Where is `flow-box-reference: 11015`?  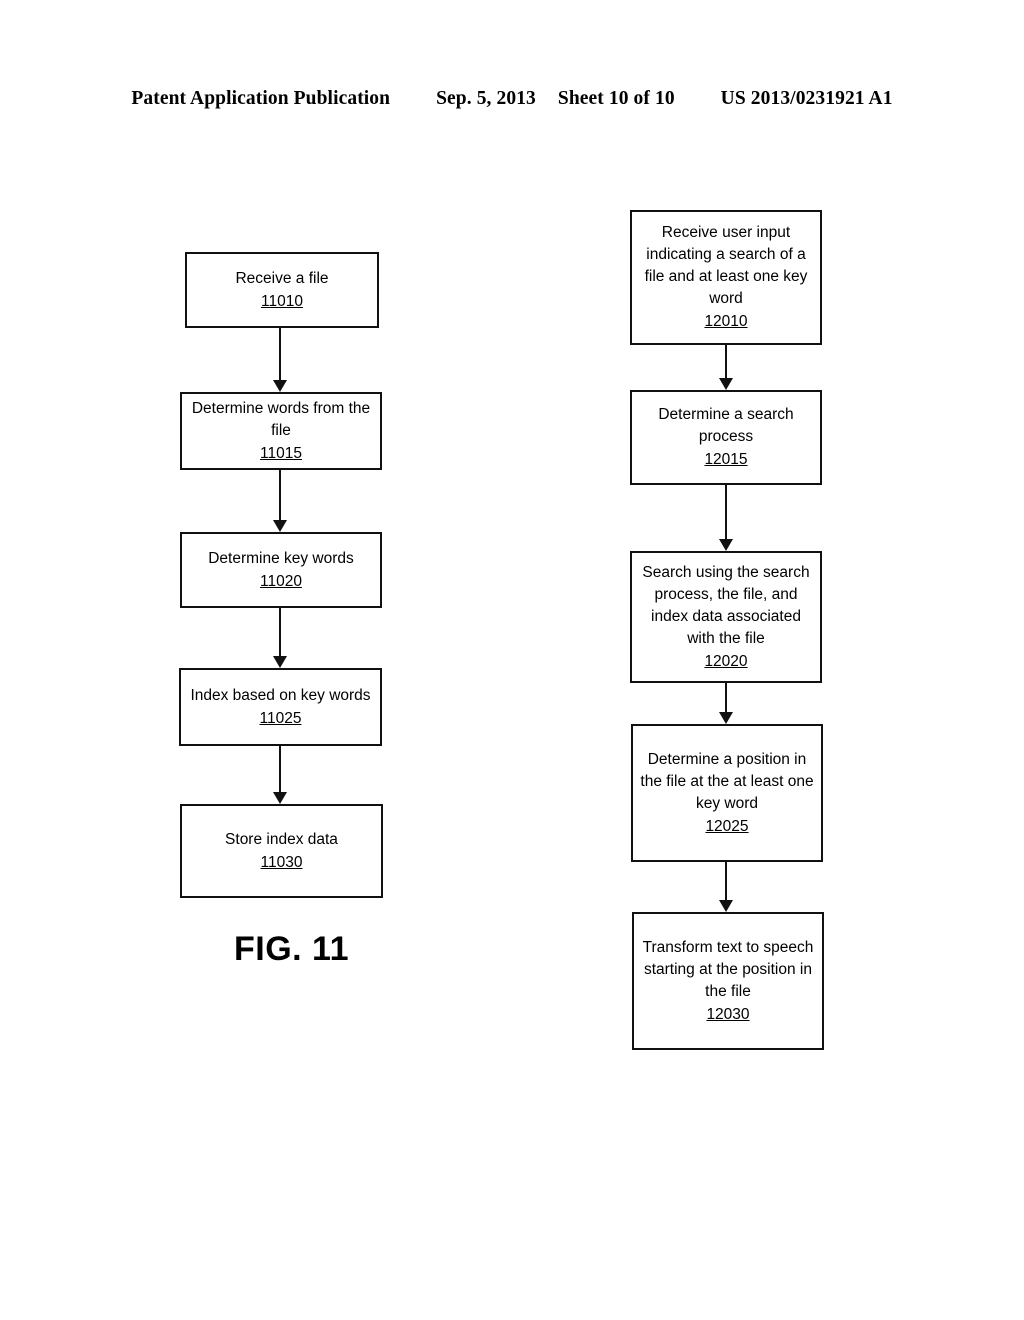
flow-box-reference: 11015 is located at coordinates (281, 453).